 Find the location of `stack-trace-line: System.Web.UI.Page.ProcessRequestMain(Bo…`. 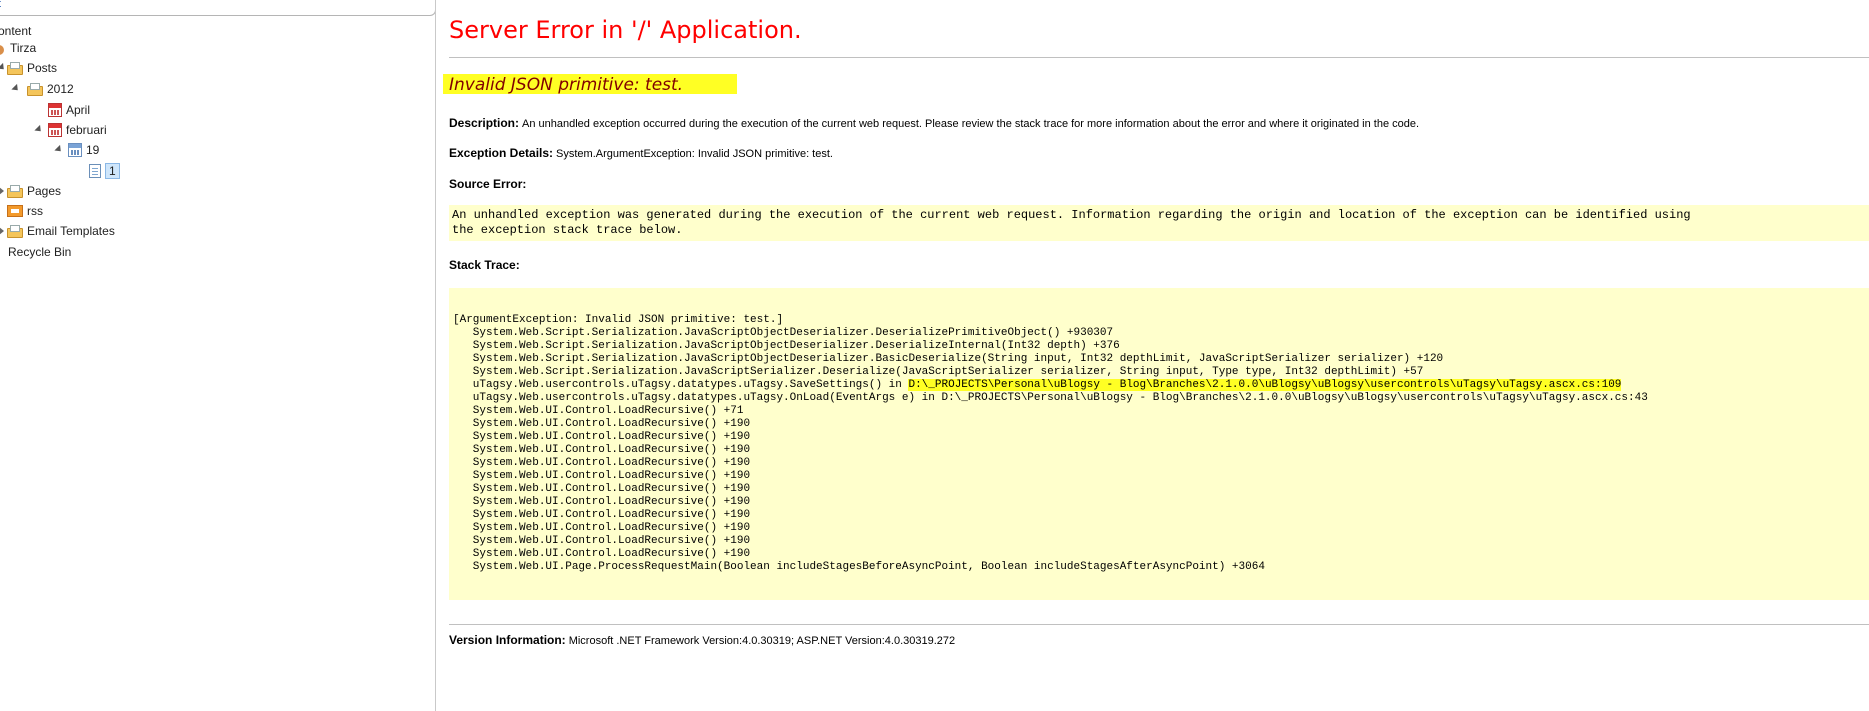

stack-trace-line: System.Web.UI.Page.ProcessRequestMain(Bo… is located at coordinates (859, 567).